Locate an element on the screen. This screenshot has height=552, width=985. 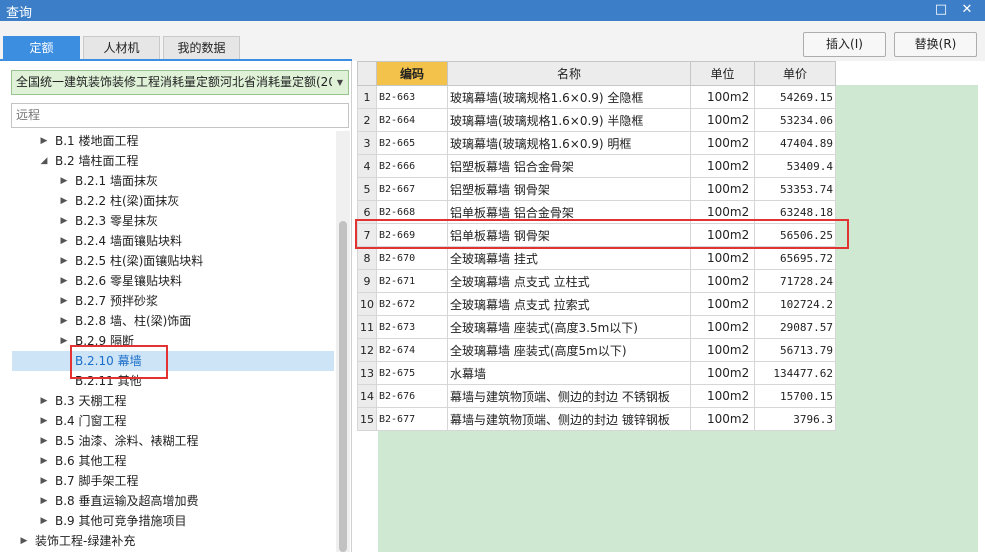
header-unit: 单位 is located at coordinates (722, 73).